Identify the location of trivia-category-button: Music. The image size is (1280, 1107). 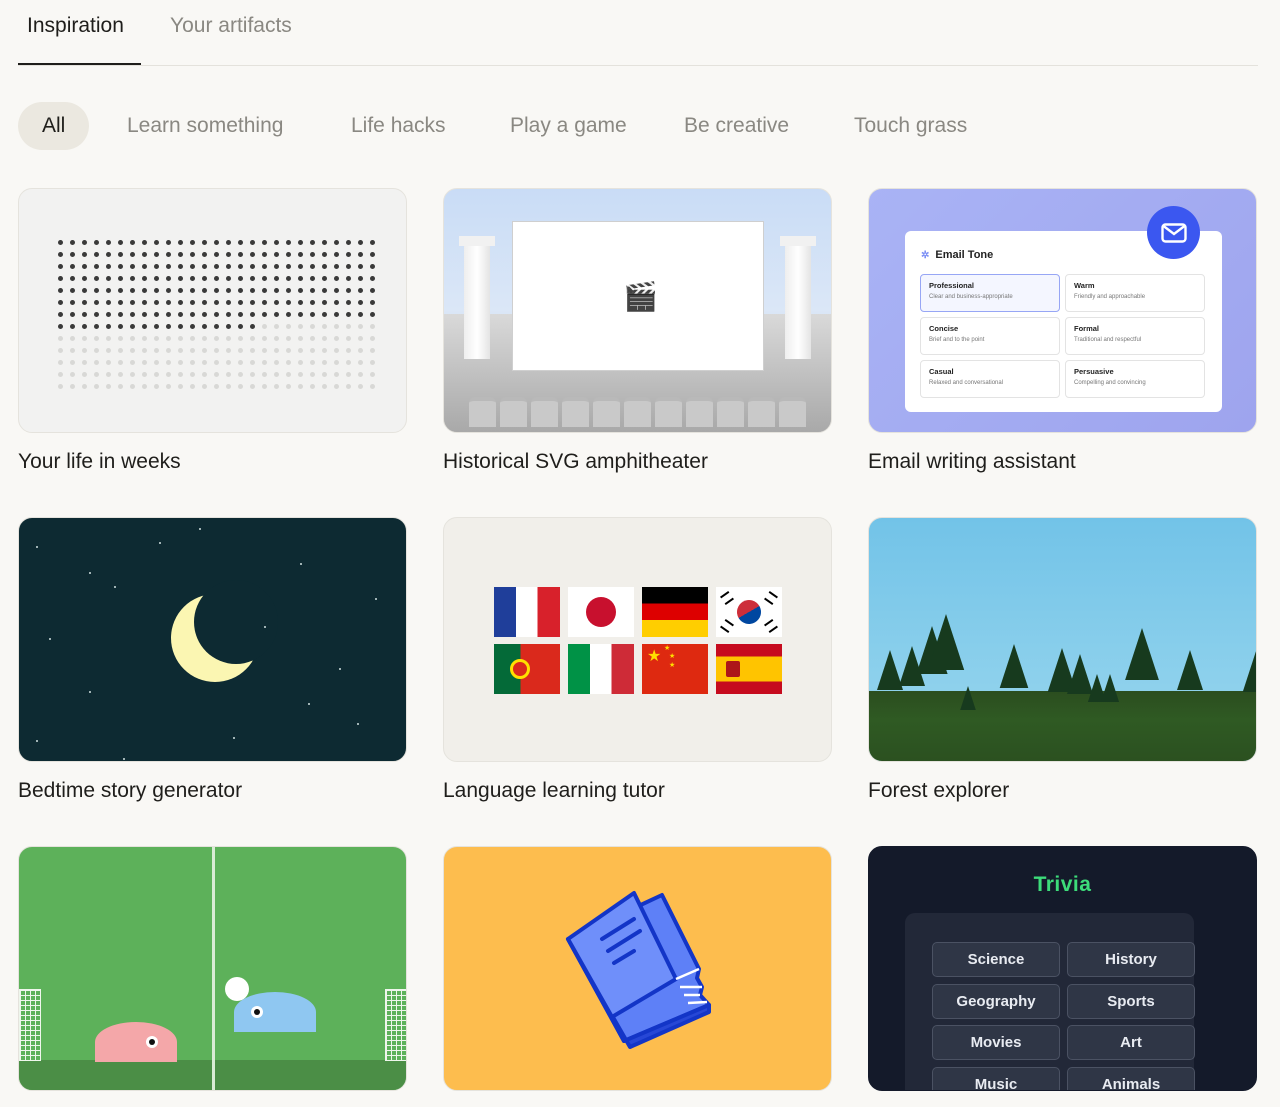
(996, 1078).